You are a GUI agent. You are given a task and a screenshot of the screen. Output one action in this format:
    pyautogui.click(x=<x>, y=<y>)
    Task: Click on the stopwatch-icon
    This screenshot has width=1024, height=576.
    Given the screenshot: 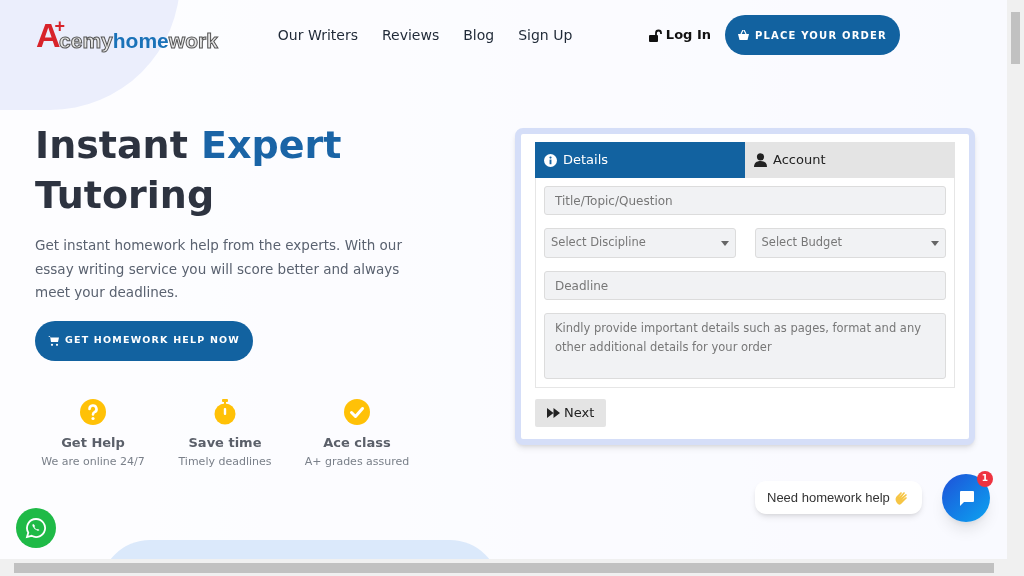 What is the action you would take?
    pyautogui.click(x=225, y=411)
    